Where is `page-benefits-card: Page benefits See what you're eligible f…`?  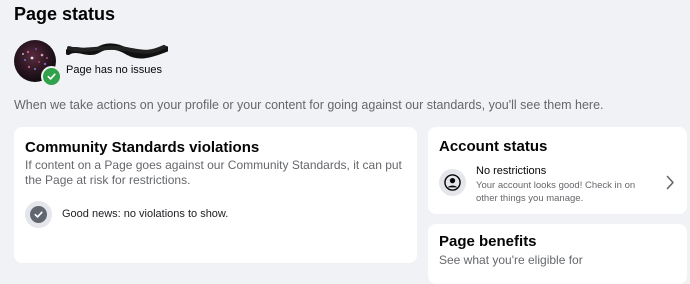
page-benefits-card: Page benefits See what you're eligible f… is located at coordinates (557, 254).